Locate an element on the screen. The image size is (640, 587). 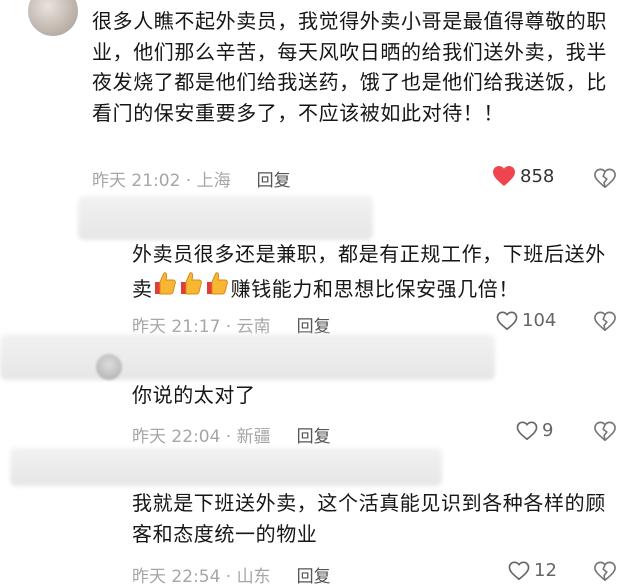
comment-time-location: 昨天 21:02 · 上海 is located at coordinates (161, 181).